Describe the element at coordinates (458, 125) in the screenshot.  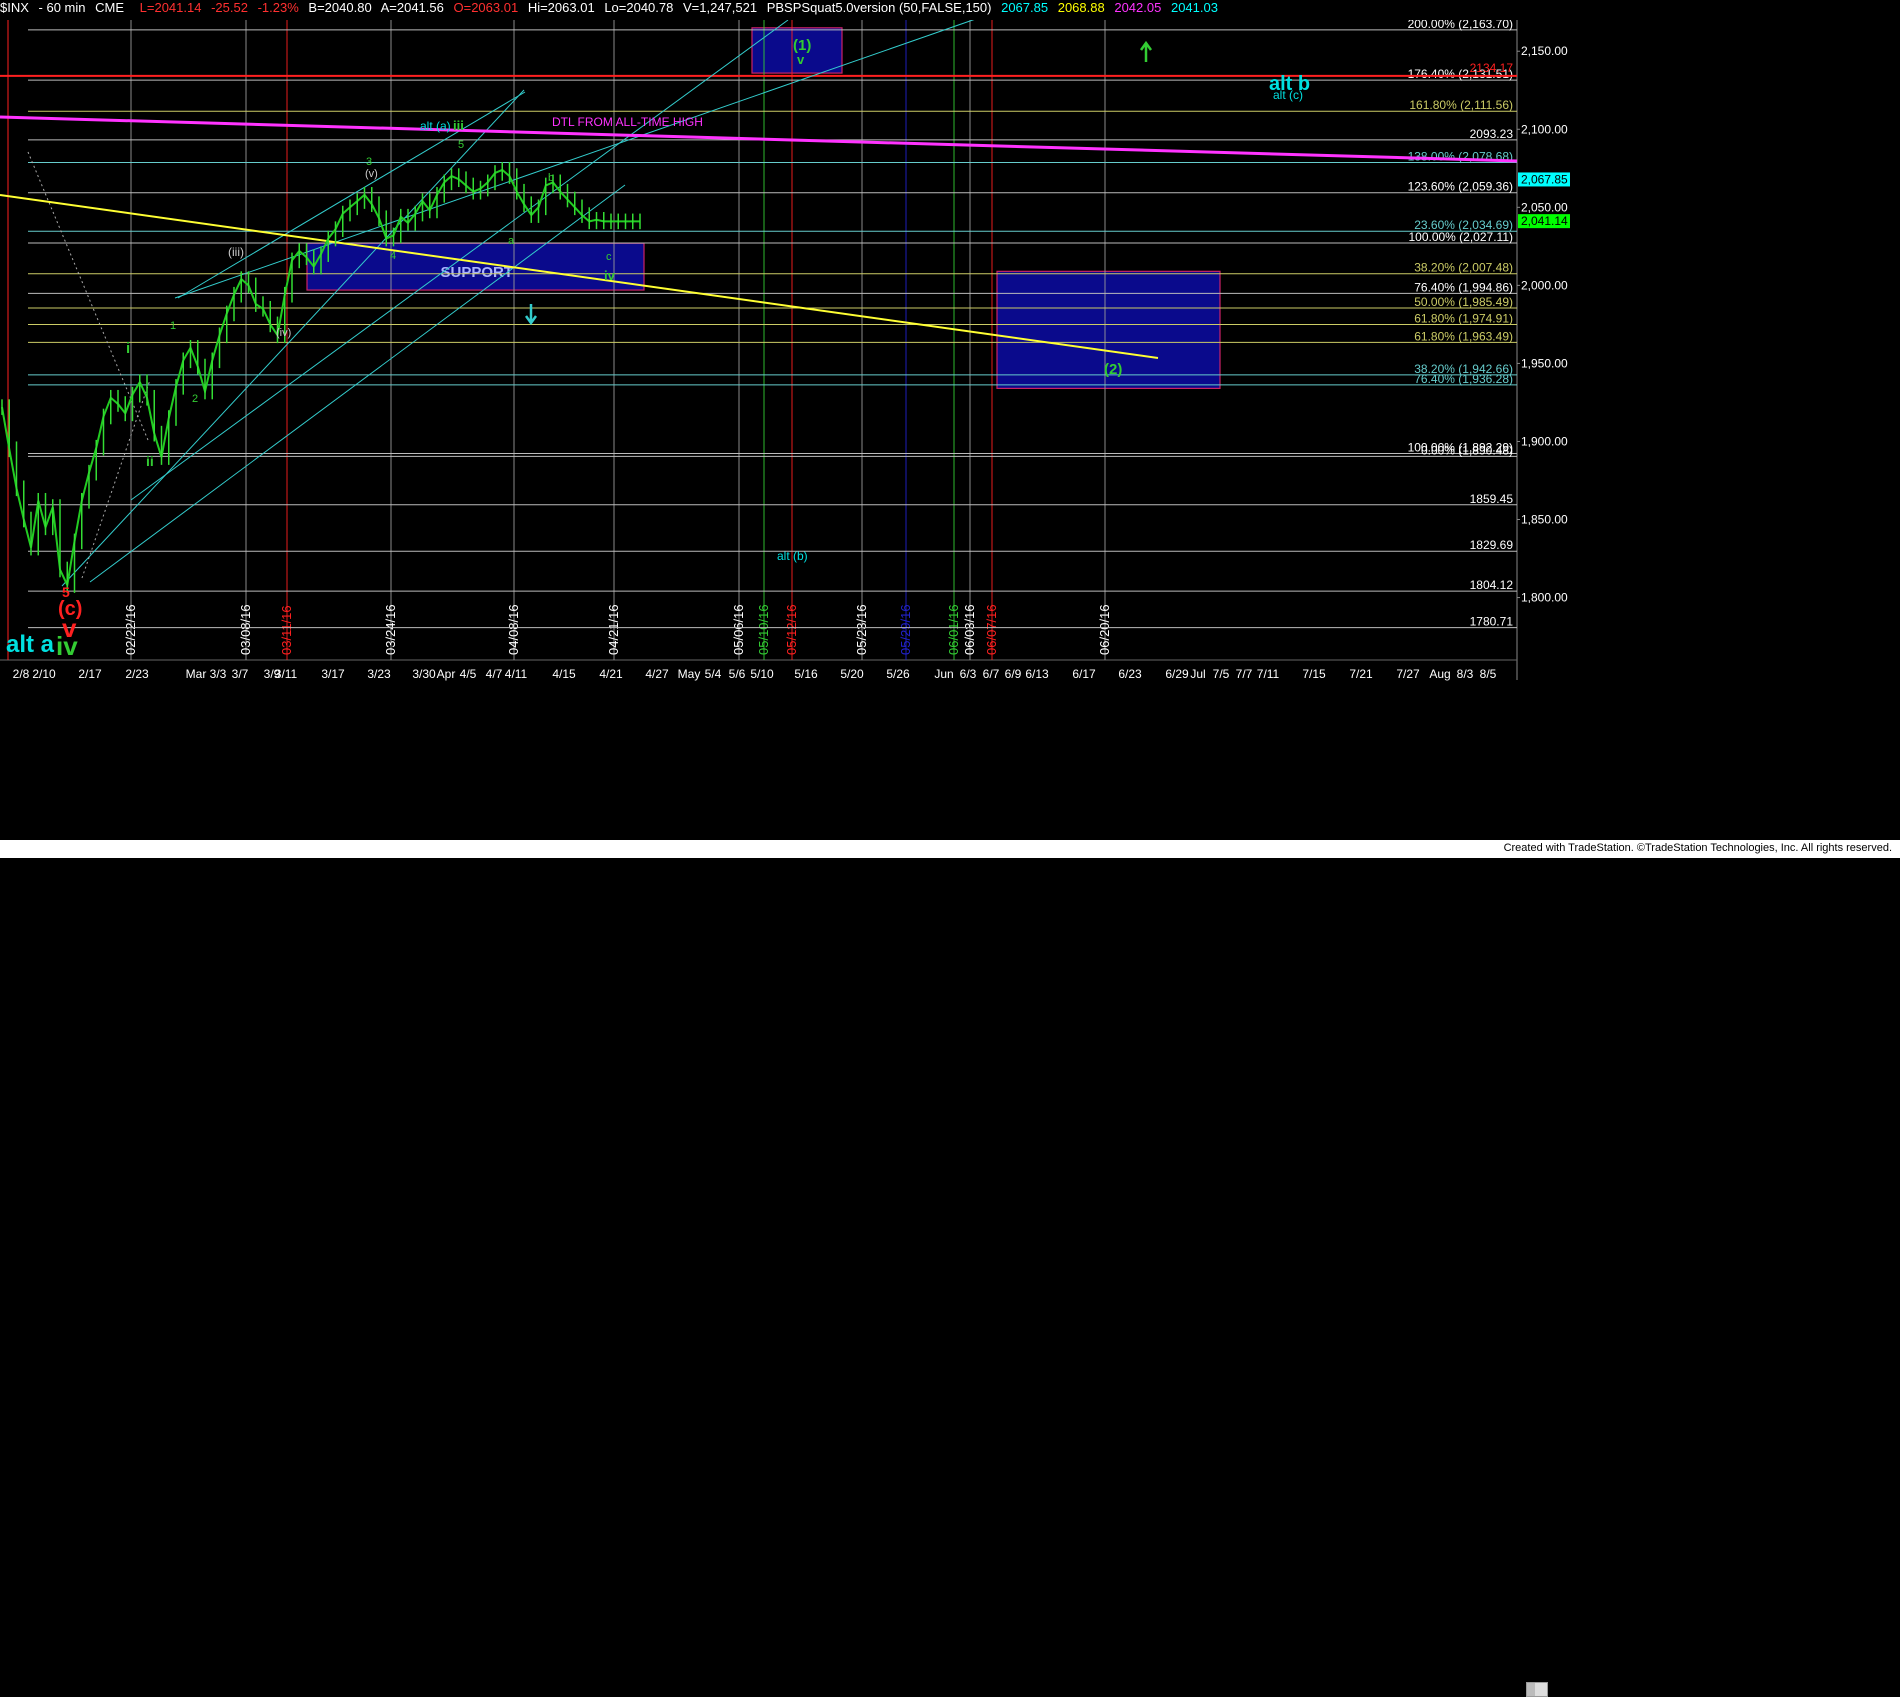
I see `wave-label: iii` at that location.